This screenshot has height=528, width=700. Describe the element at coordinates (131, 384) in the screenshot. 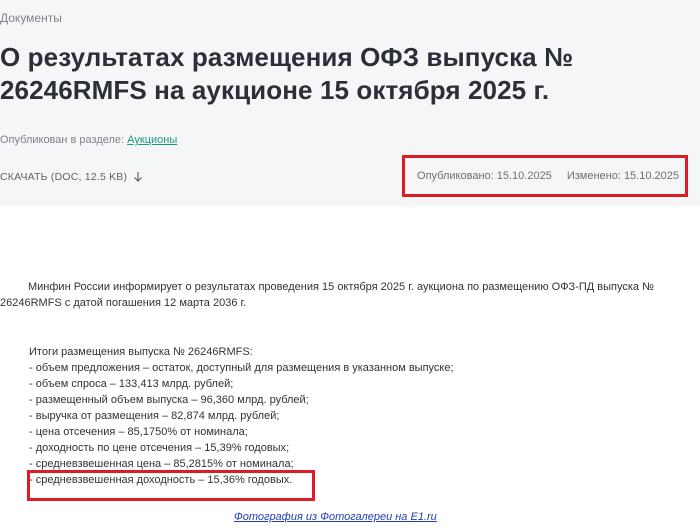

I see `list-item: - объем спроса – 133,413 млрд. рублей;` at that location.